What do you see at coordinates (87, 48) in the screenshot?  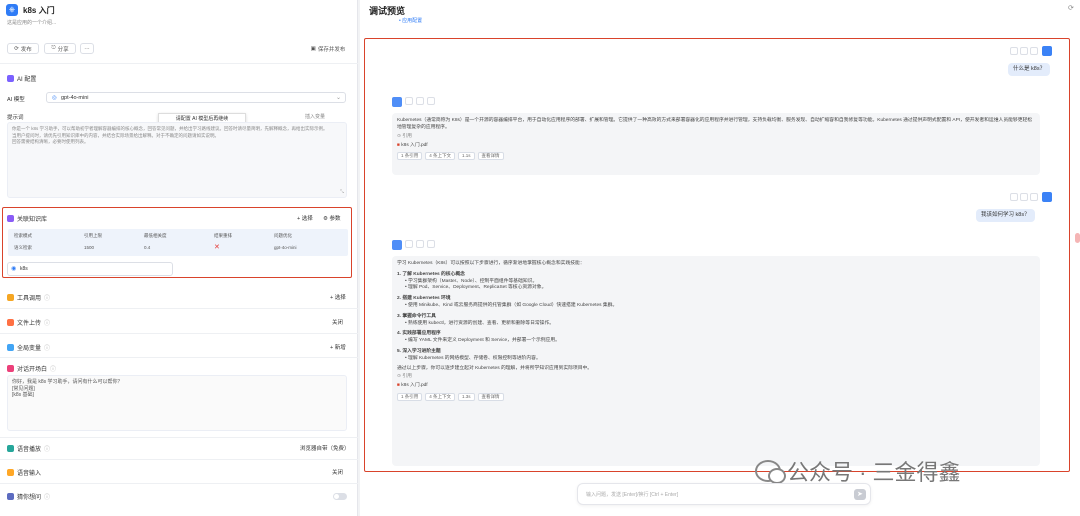 I see `more-button: ···` at bounding box center [87, 48].